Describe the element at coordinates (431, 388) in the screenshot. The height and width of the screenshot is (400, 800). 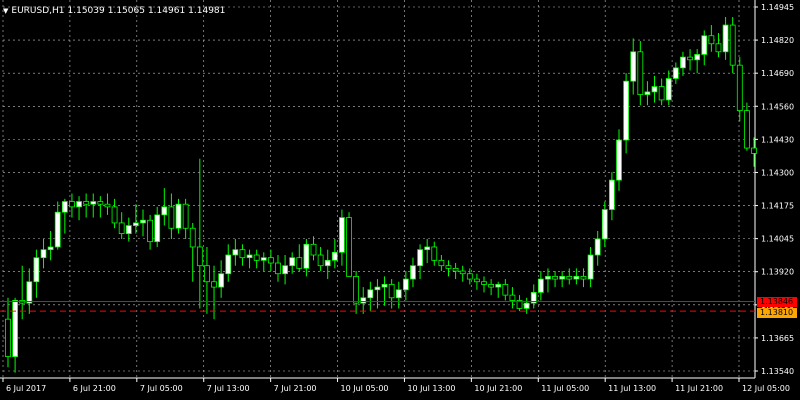
I see `time-tick-label: 10 Jul 13:00` at that location.